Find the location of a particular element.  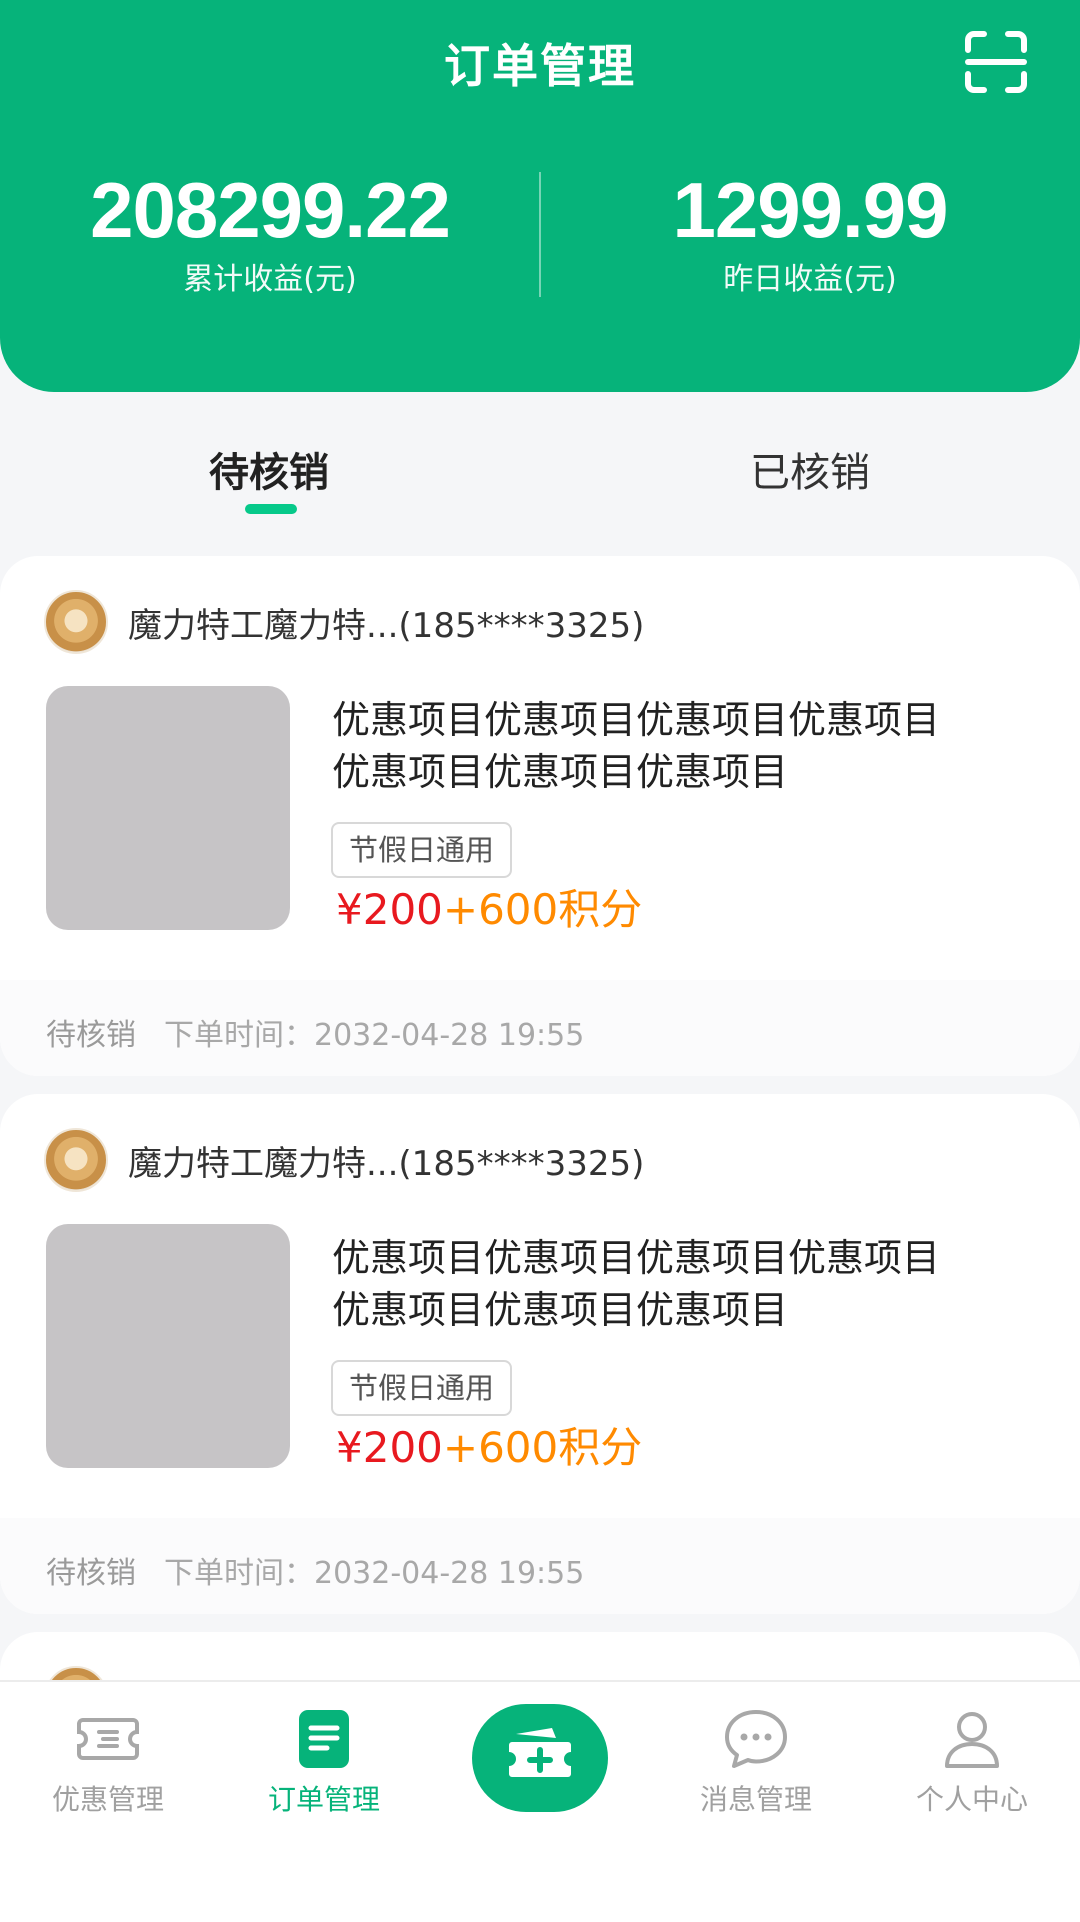

add-ticket-button is located at coordinates (540, 1758).